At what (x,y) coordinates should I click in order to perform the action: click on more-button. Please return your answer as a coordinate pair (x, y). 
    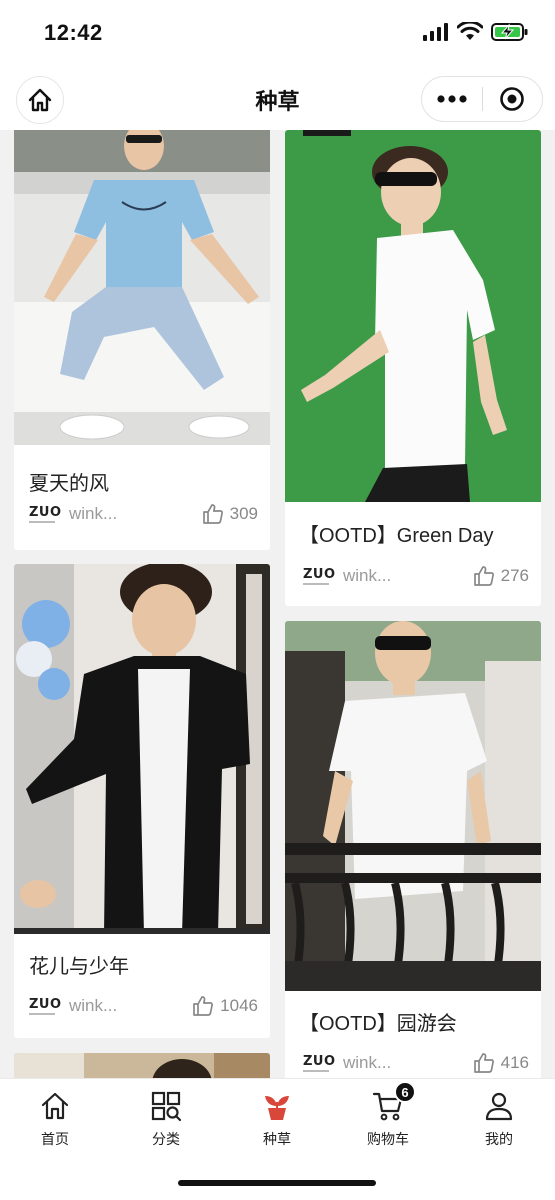
    Looking at the image, I should click on (452, 99).